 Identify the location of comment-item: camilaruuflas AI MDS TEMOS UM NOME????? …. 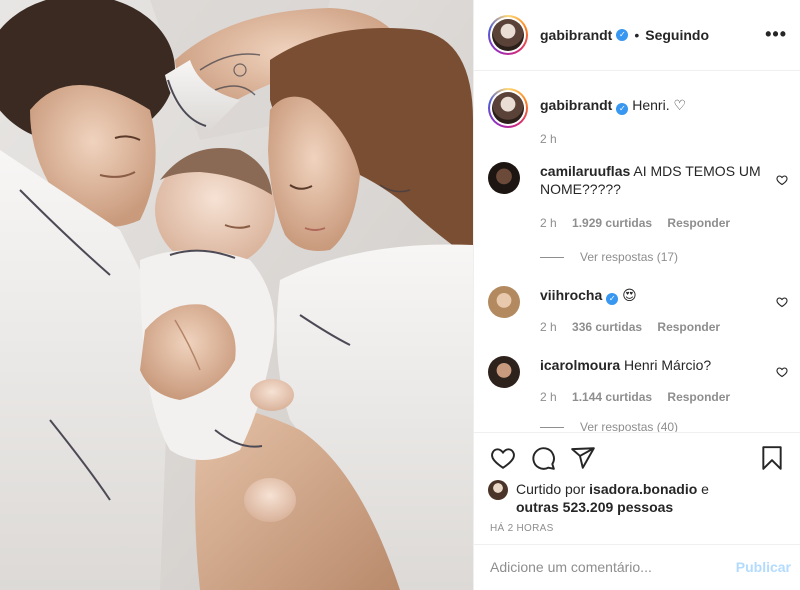
(638, 217).